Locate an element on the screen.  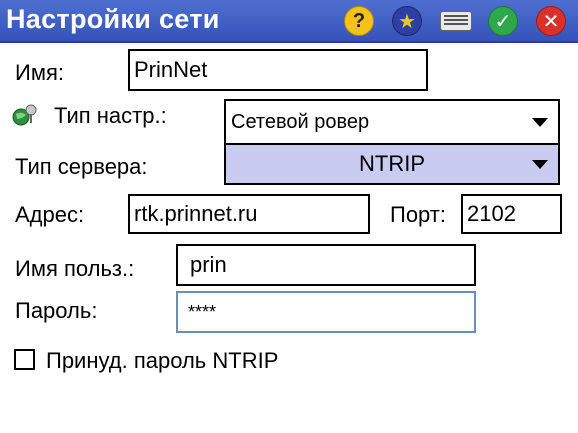
server-type-label: Тип сервера: is located at coordinates (81, 166).